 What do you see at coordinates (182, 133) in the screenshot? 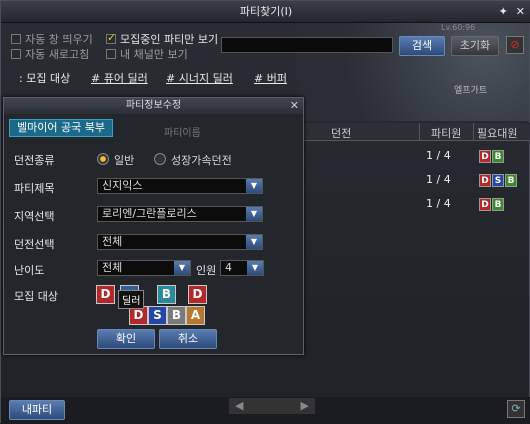
I see `party-name-header: 파티이름` at bounding box center [182, 133].